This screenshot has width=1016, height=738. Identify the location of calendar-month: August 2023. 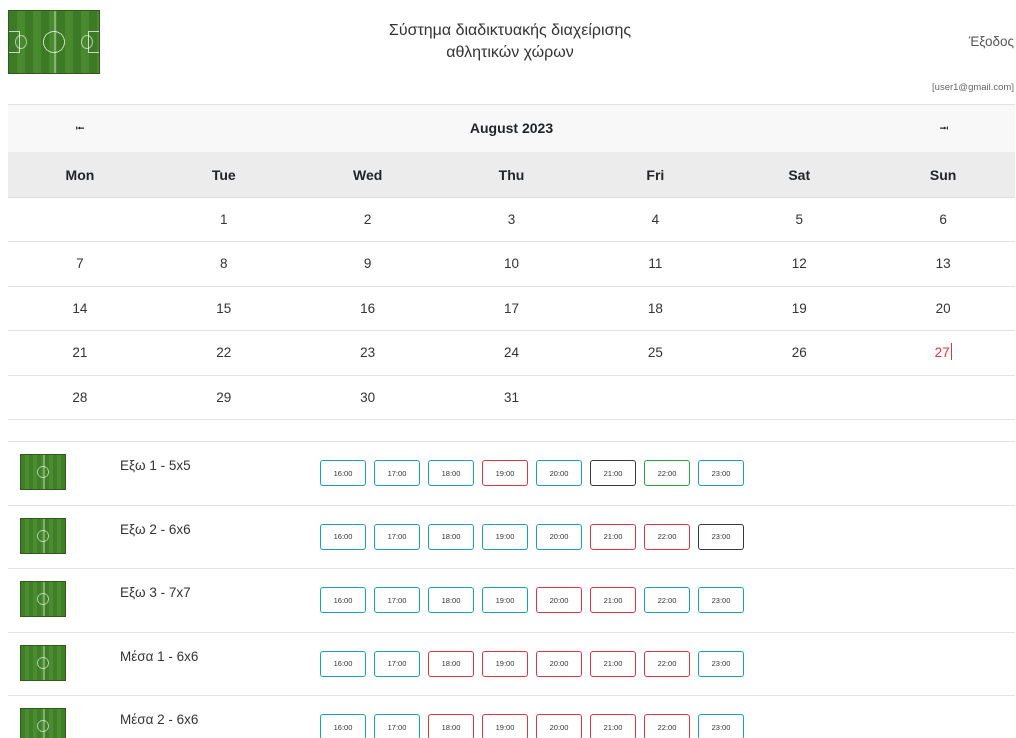
(511, 128).